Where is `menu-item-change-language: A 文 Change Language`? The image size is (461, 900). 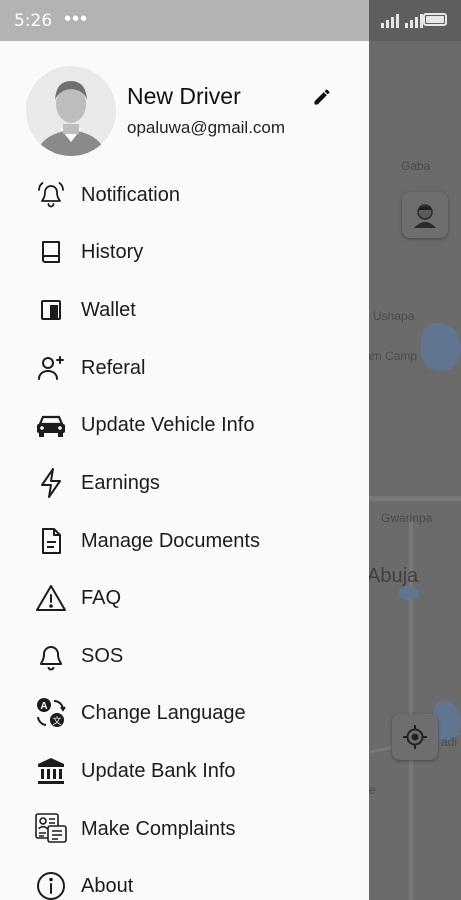
menu-item-change-language: A 文 Change Language is located at coordinates (184, 713).